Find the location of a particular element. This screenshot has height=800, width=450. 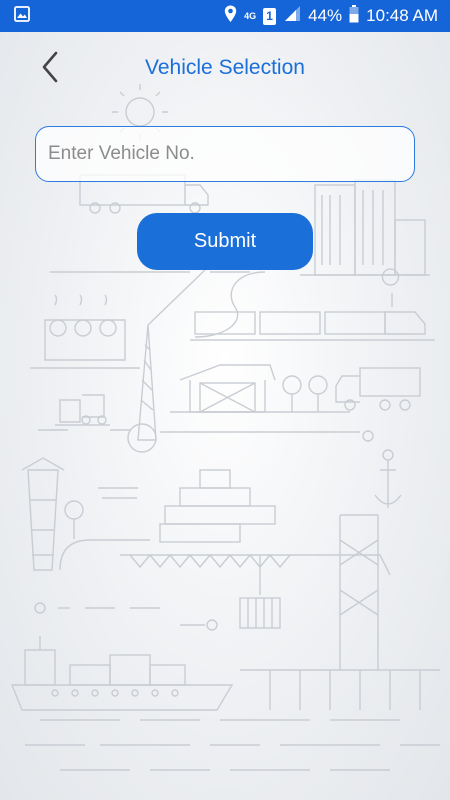

network-type-label: 4G is located at coordinates (250, 15).